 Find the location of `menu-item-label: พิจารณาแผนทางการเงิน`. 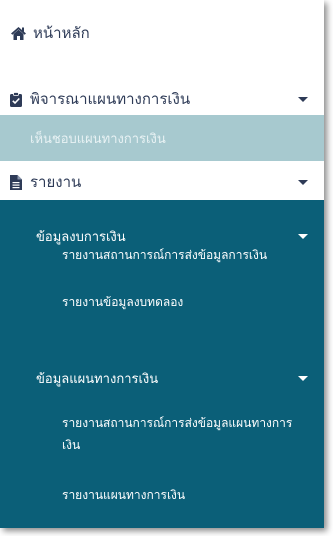

menu-item-label: พิจารณาแผนทางการเงิน is located at coordinates (110, 99).